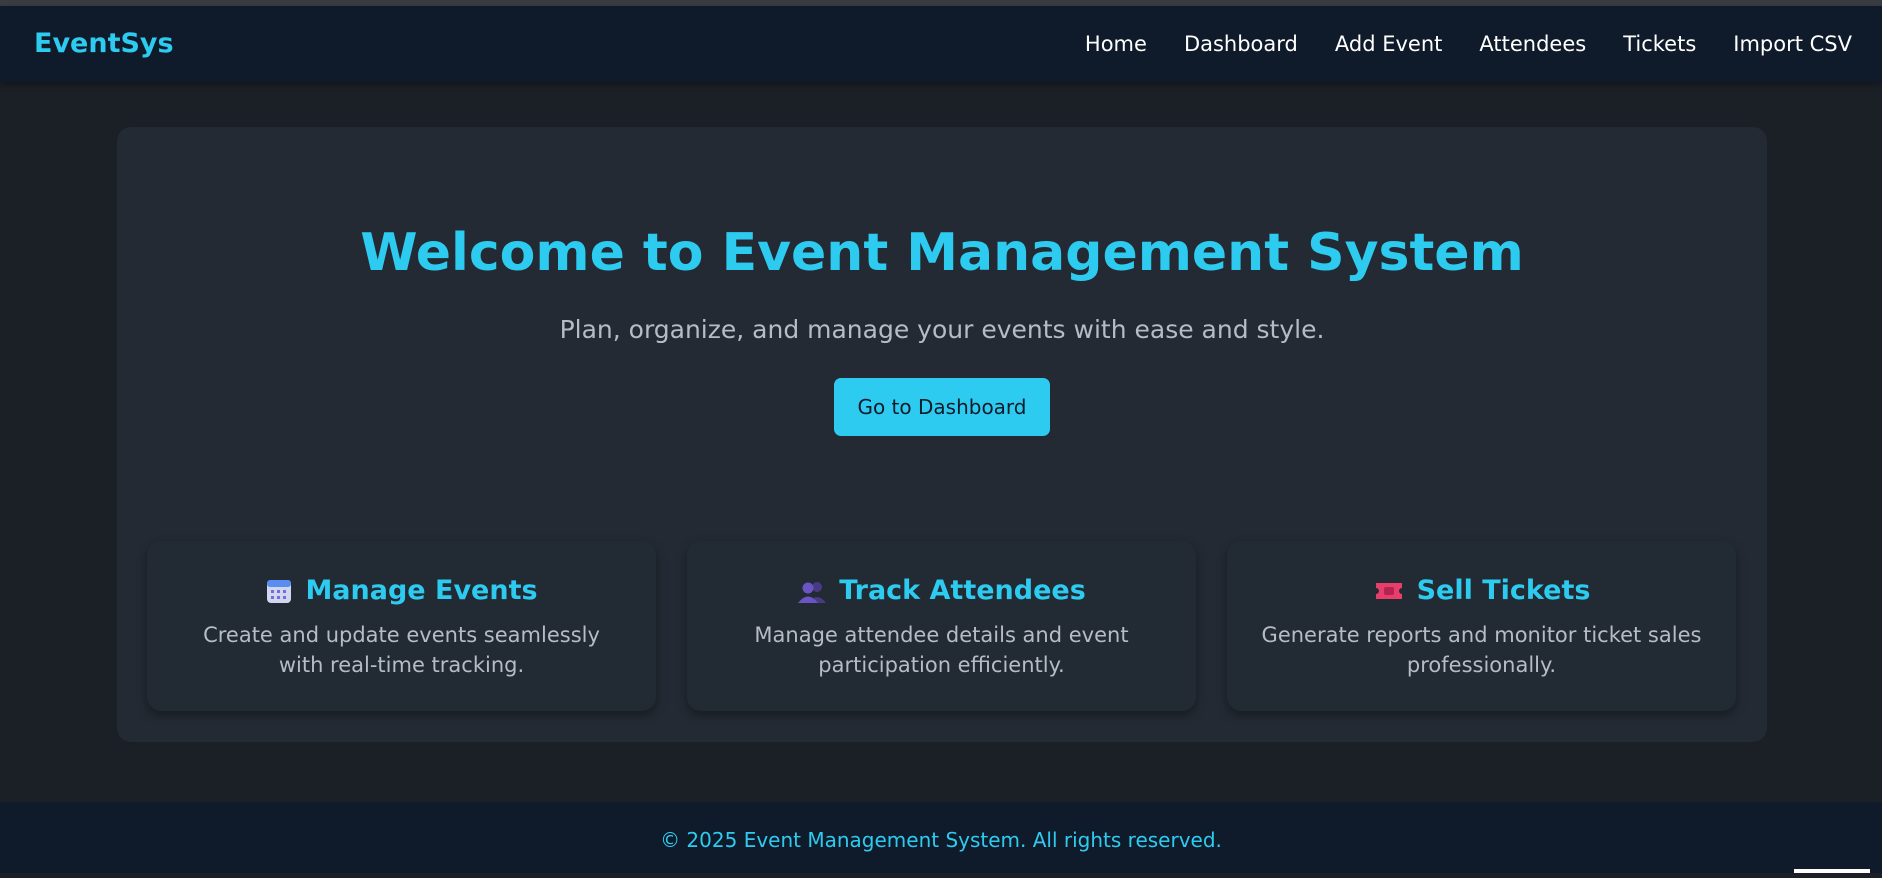  I want to click on feature-title-text: Track Attendees, so click(962, 590).